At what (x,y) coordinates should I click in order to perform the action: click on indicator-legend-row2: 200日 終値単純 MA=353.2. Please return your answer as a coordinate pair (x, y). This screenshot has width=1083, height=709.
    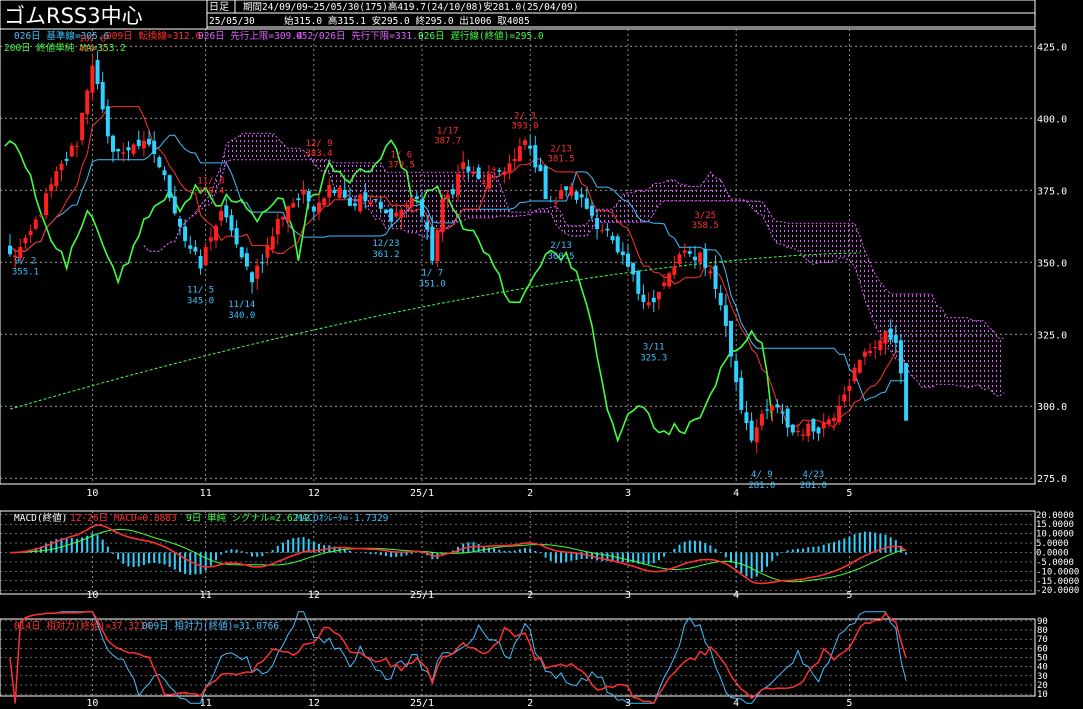
    Looking at the image, I should click on (65, 48).